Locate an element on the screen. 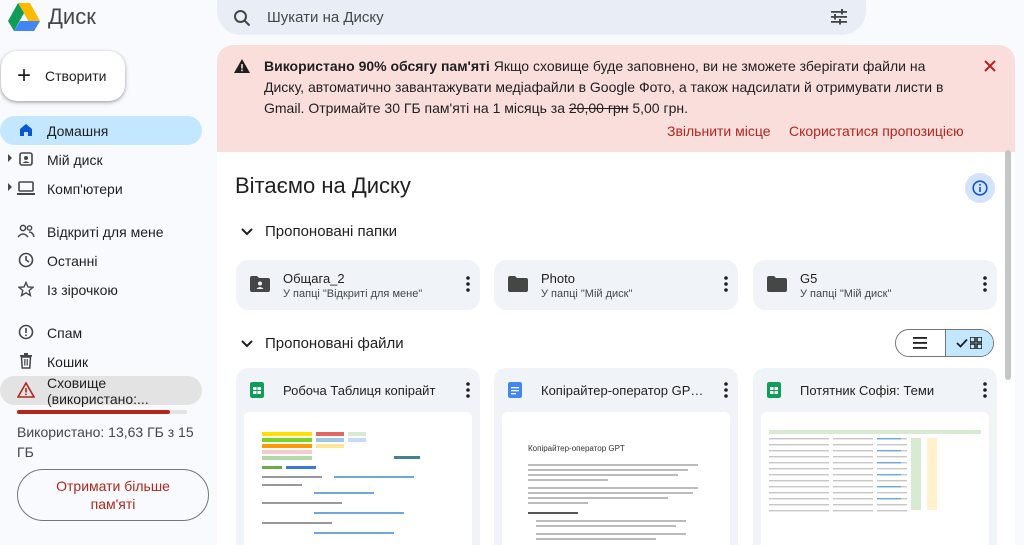  folder-location: У папці "Відкриті для мене" is located at coordinates (353, 294).